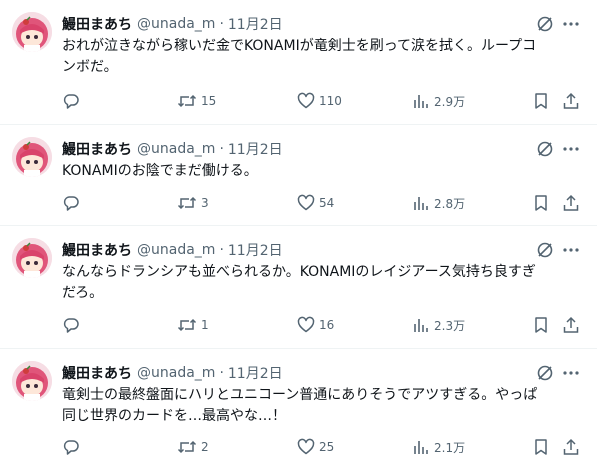  I want to click on retweet-count: 1, so click(205, 325).